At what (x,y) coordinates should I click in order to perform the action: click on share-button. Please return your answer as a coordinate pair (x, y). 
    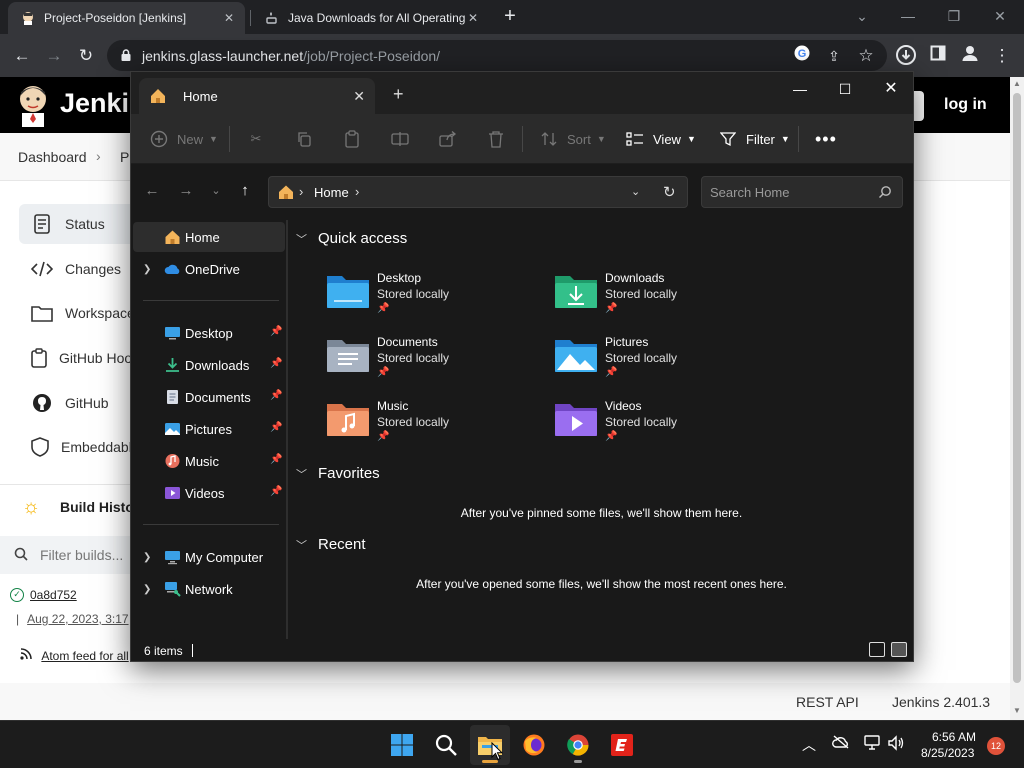
    Looking at the image, I should click on (452, 139).